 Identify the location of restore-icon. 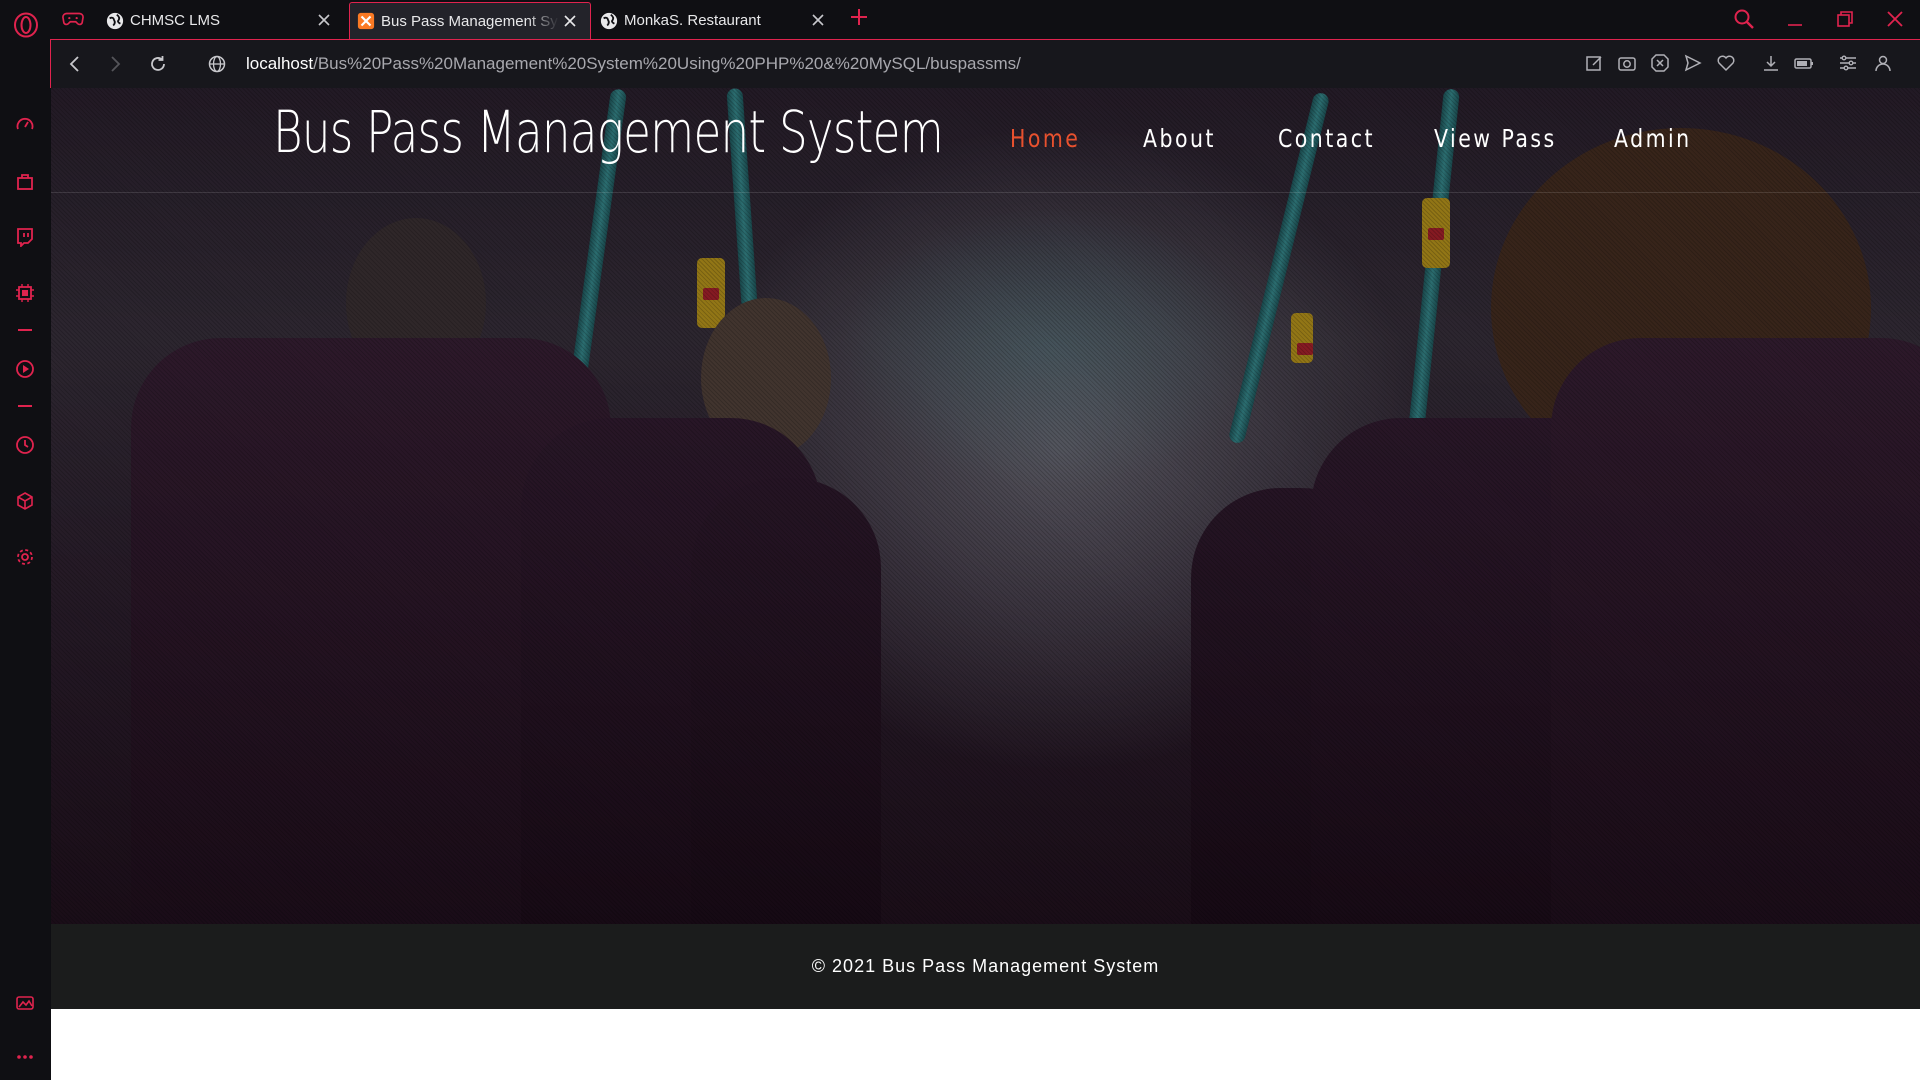
(1845, 19).